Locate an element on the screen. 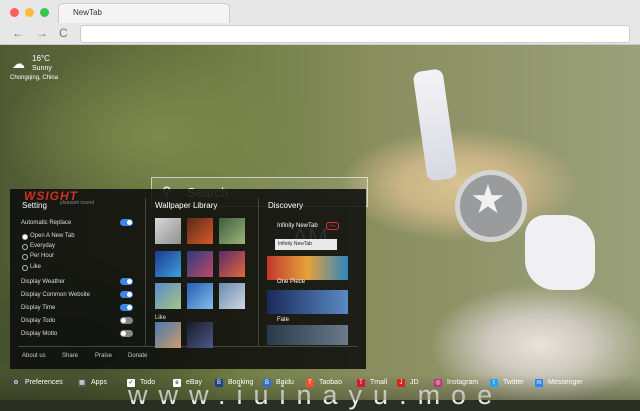 Image resolution: width=640 pixels, height=411 pixels. apps-grid-icon: ▦ is located at coordinates (82, 383).